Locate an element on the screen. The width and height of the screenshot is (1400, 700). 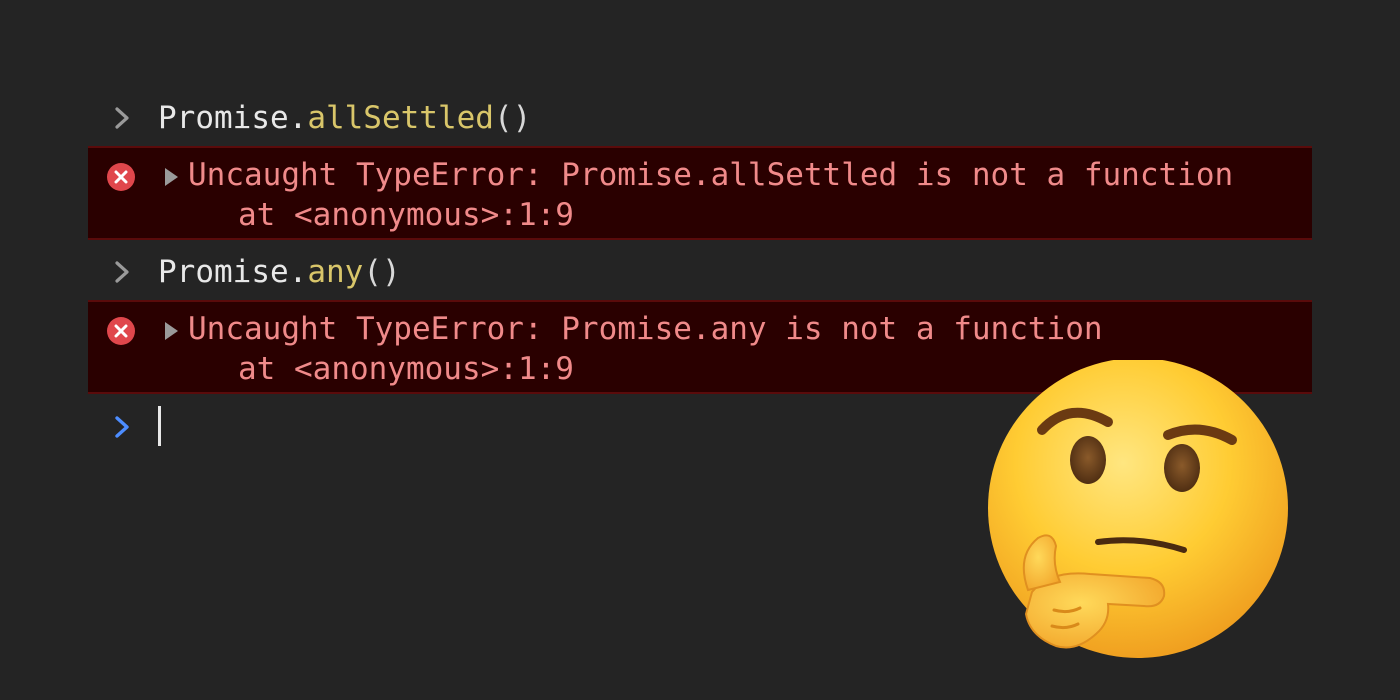
thinking-face-emoji is located at coordinates (1138, 509).